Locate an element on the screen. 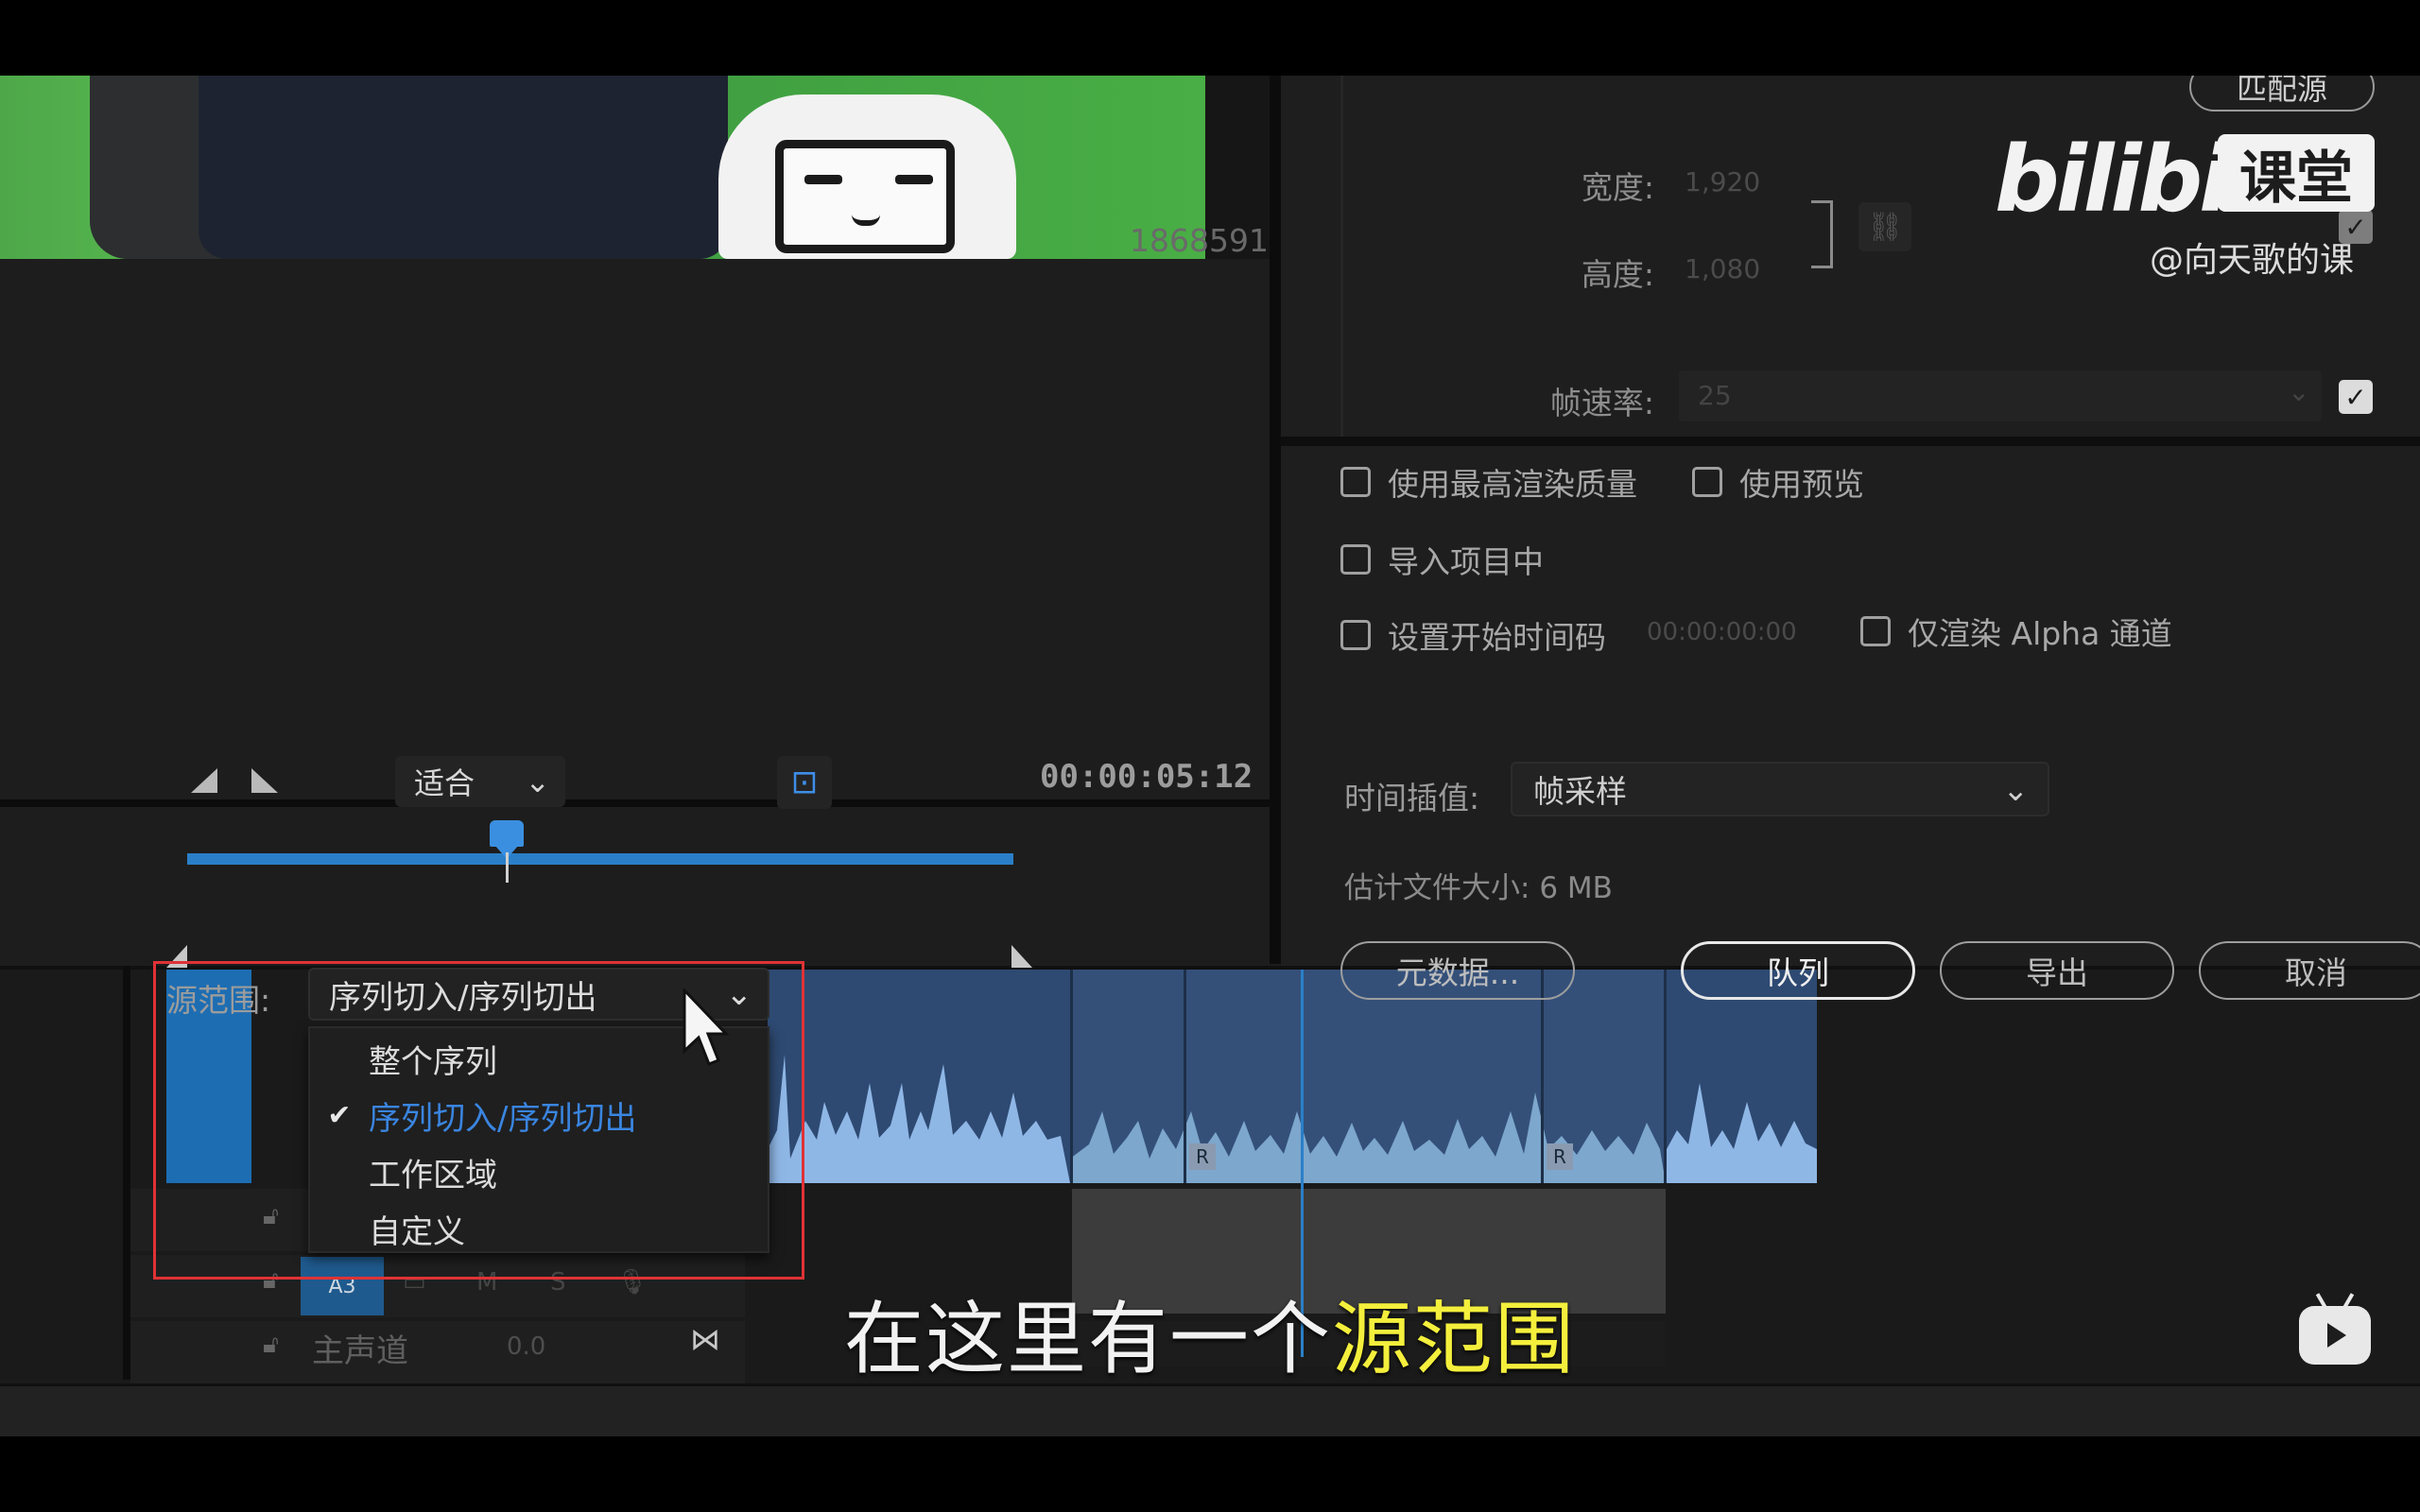 The height and width of the screenshot is (1512, 2420). author-watermark: @向天歌的课 is located at coordinates (2252, 260).